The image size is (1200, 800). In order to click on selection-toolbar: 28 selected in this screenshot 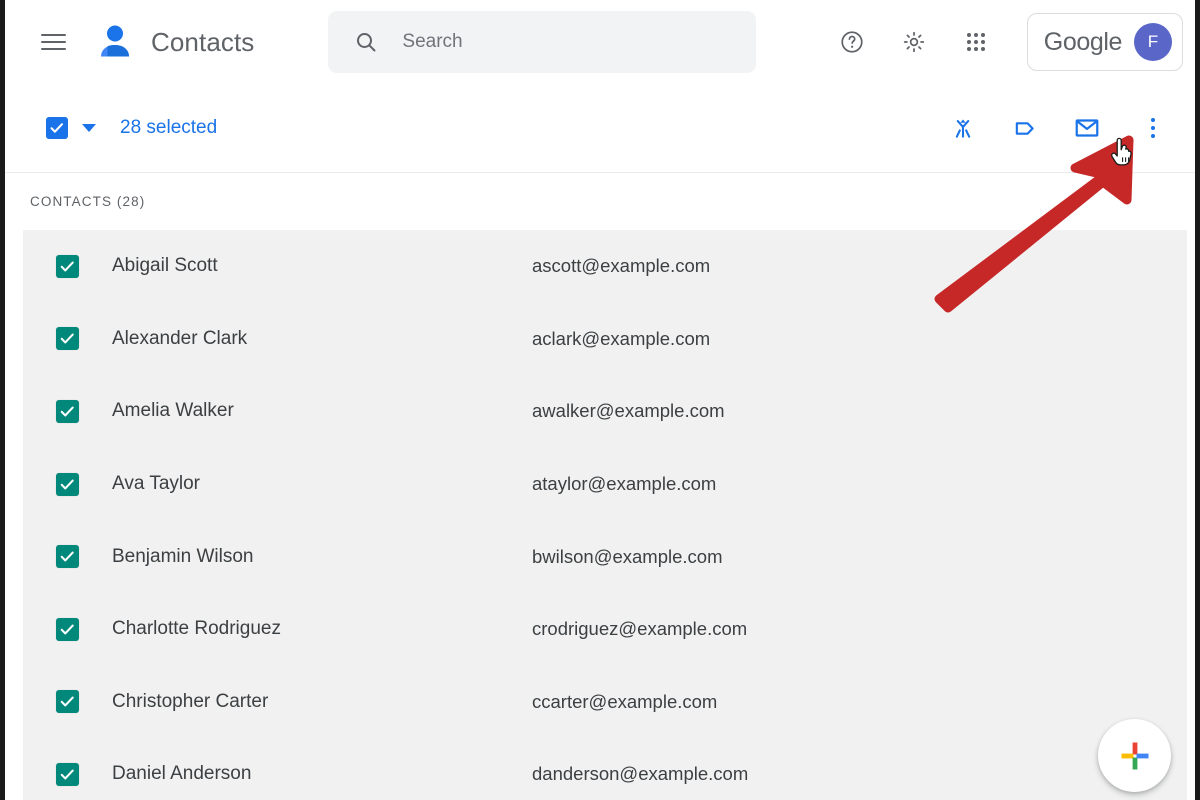, I will do `click(600, 128)`.